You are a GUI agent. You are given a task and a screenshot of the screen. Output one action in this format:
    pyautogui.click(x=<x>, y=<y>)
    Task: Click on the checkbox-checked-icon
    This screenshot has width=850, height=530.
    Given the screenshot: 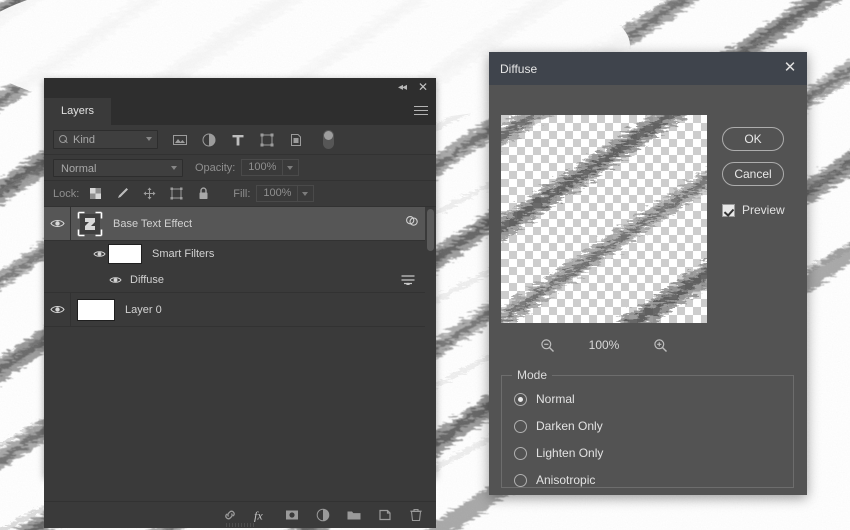 What is the action you would take?
    pyautogui.click(x=728, y=210)
    